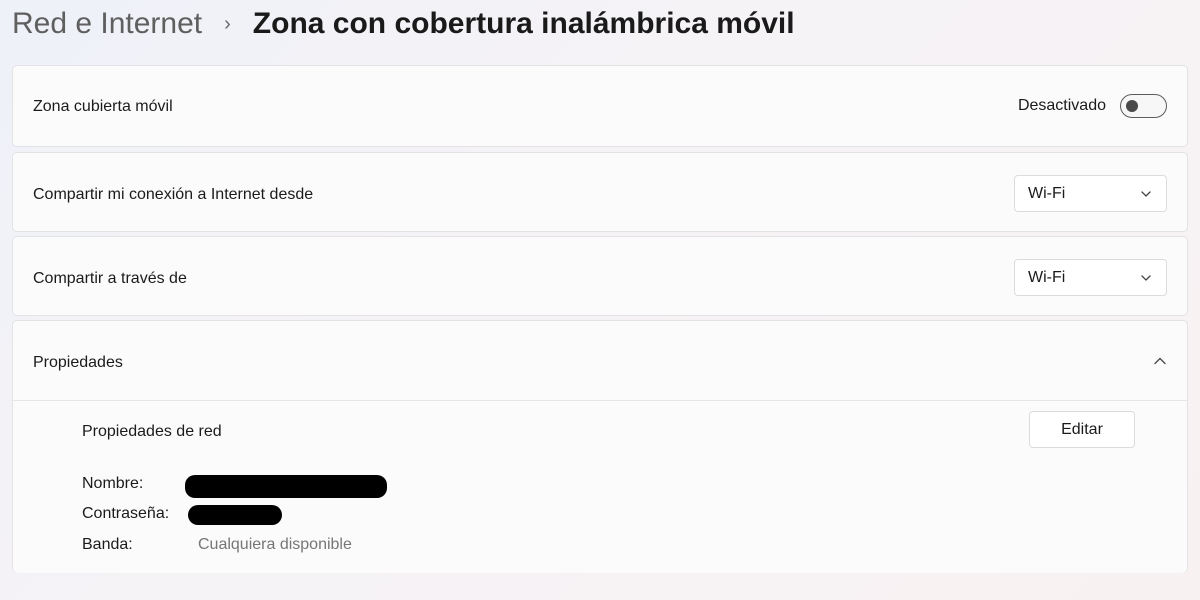 This screenshot has width=1200, height=600. Describe the element at coordinates (107, 544) in the screenshot. I see `band-label: Banda:` at that location.